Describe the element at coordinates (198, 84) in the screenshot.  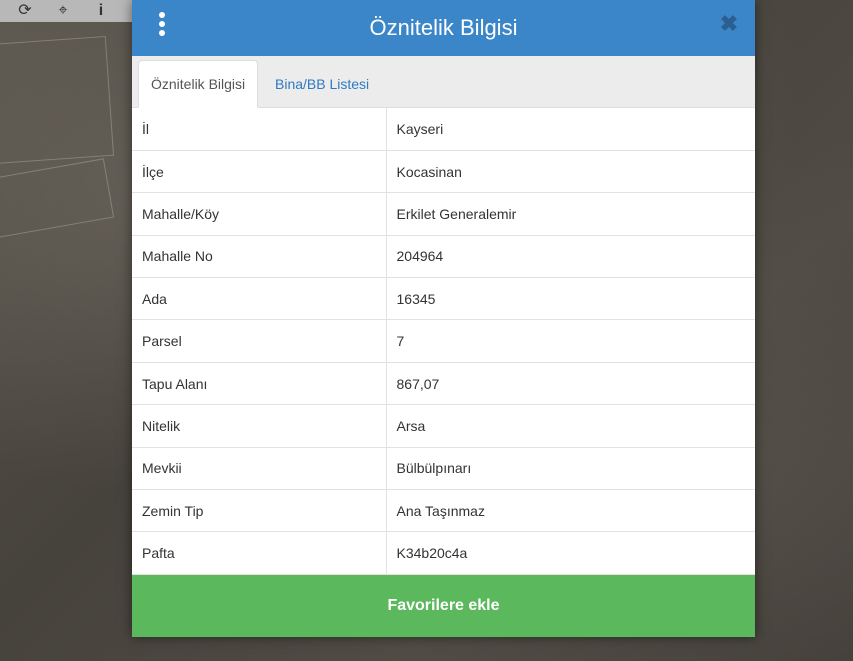
I see `tab-attribute-info: Öznitelik Bilgisi` at that location.